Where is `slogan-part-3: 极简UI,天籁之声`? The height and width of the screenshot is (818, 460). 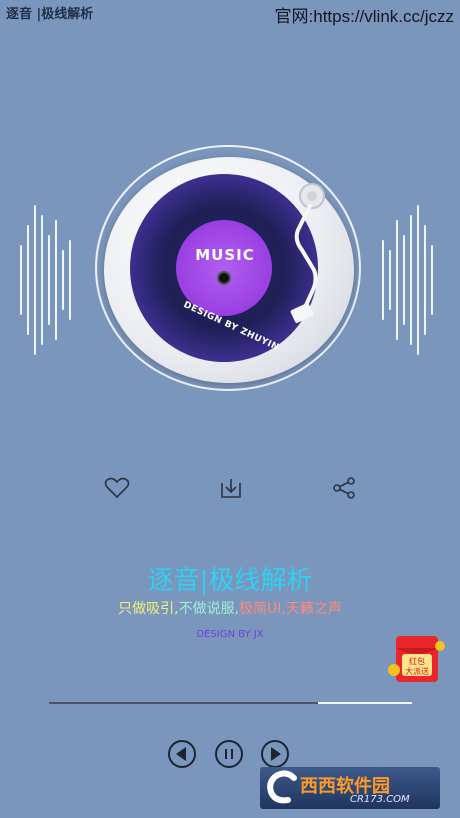
slogan-part-3: 极简UI,天籁之声 is located at coordinates (290, 609).